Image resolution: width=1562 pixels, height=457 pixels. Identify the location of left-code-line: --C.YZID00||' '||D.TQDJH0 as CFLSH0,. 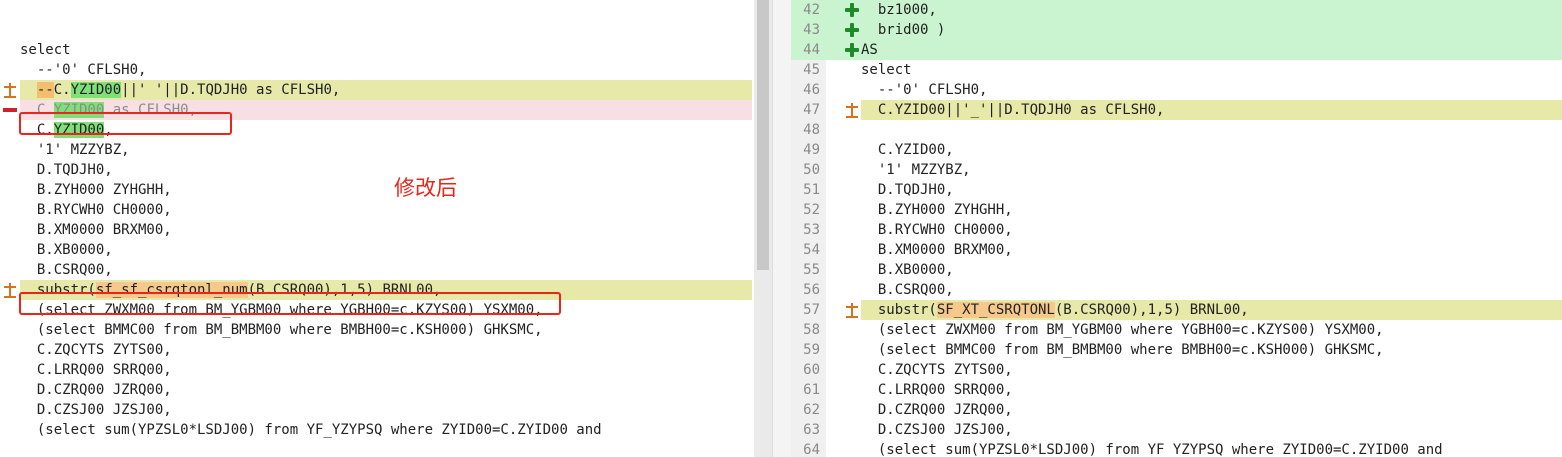
(376, 90).